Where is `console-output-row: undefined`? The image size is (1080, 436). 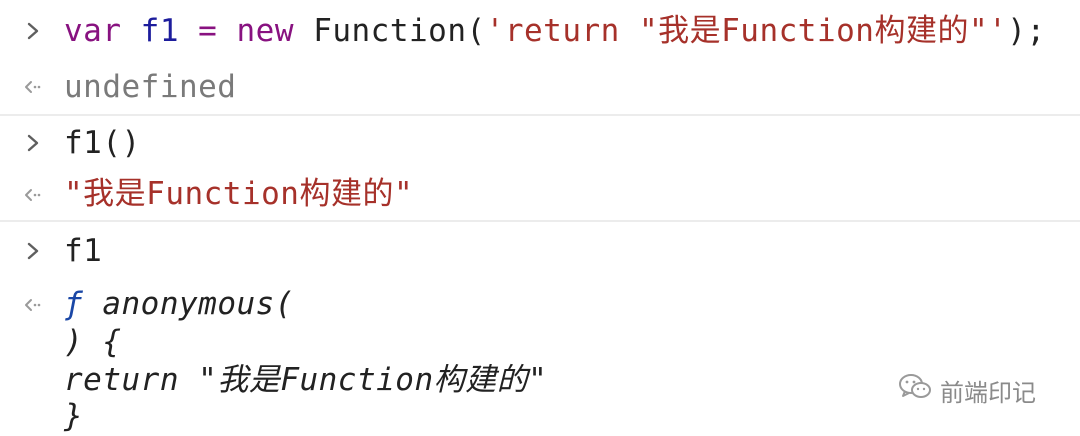
console-output-row: undefined is located at coordinates (540, 90).